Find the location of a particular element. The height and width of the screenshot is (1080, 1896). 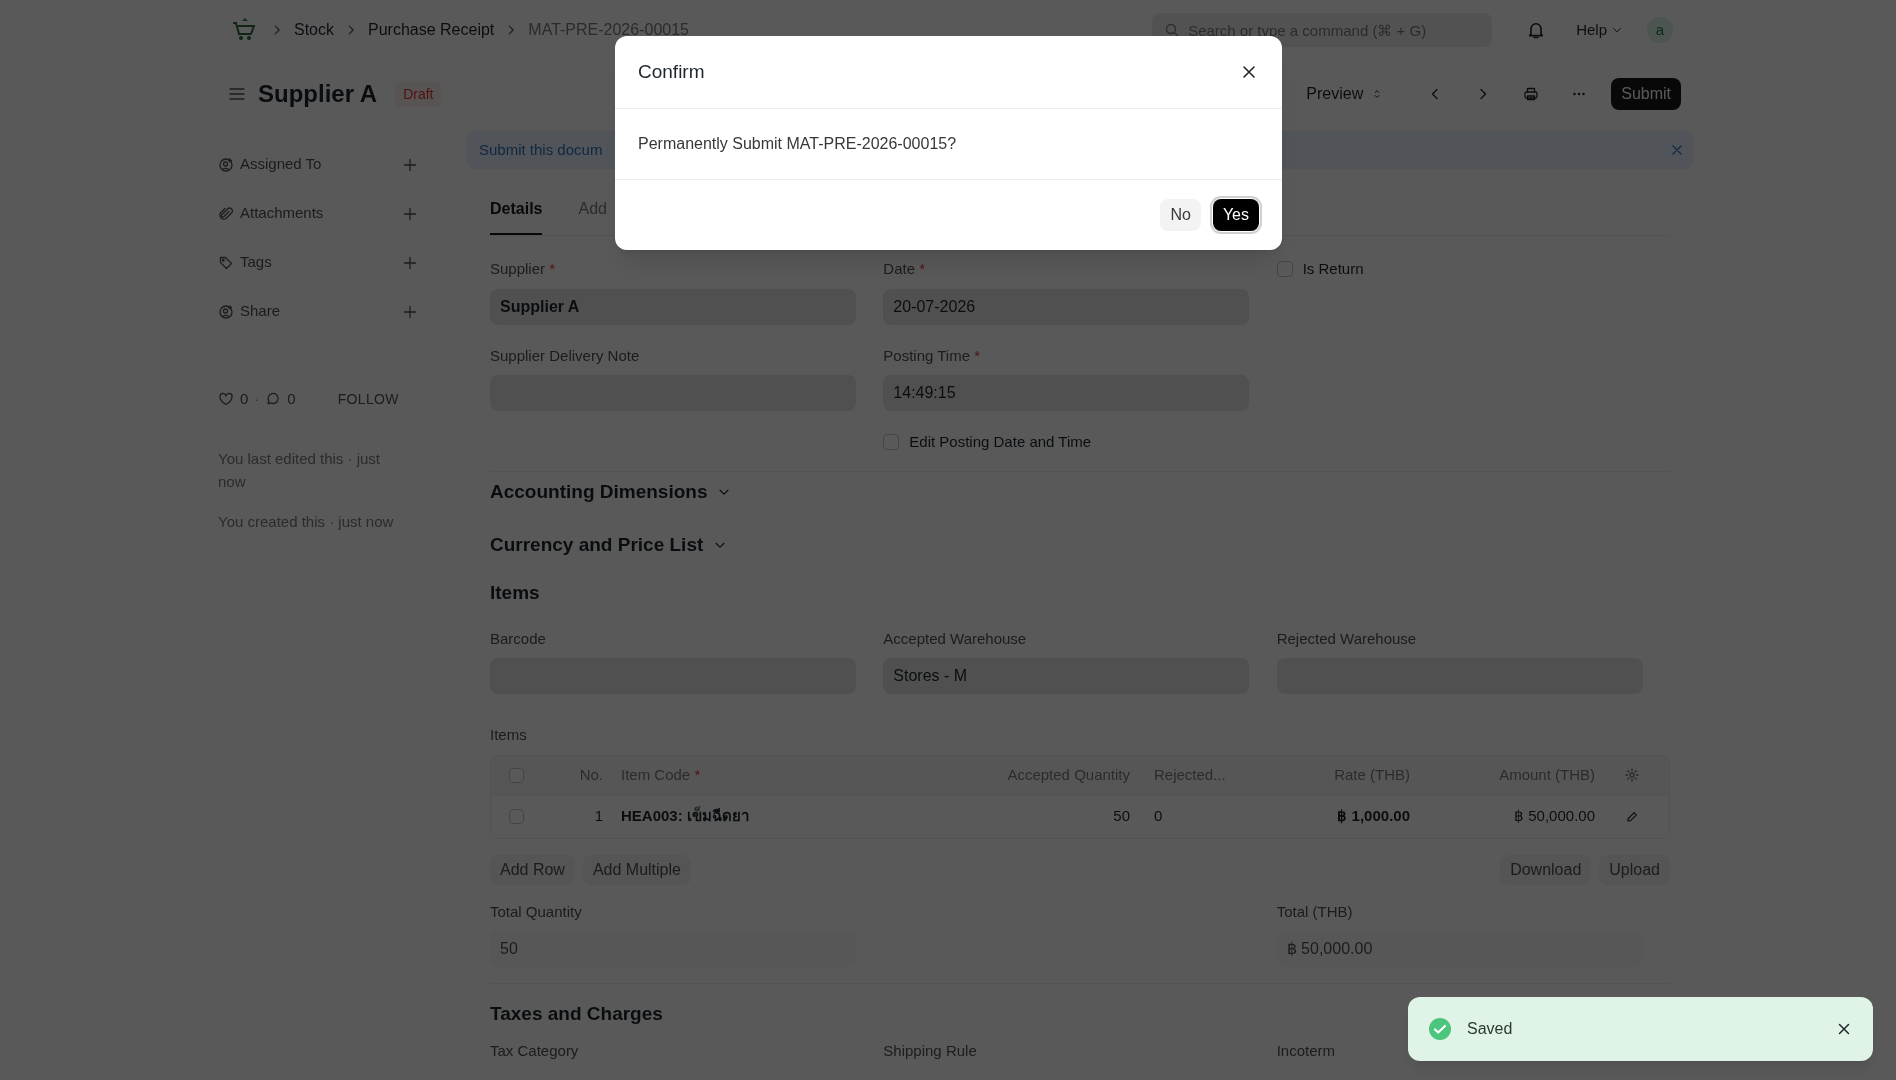

checkbox-label: Edit Posting Date and Time is located at coordinates (1000, 441).